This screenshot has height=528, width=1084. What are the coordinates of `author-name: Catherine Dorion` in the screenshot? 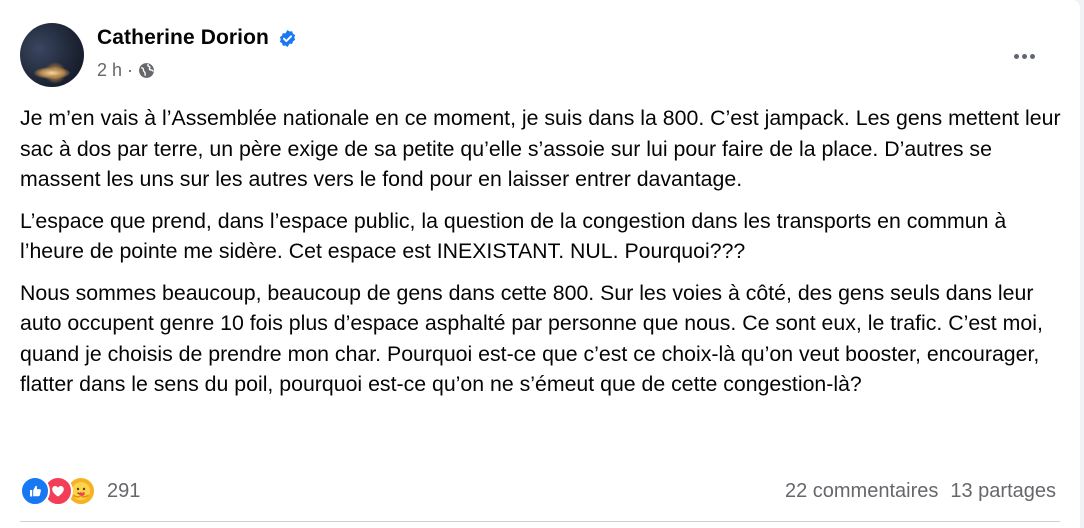 It's located at (183, 38).